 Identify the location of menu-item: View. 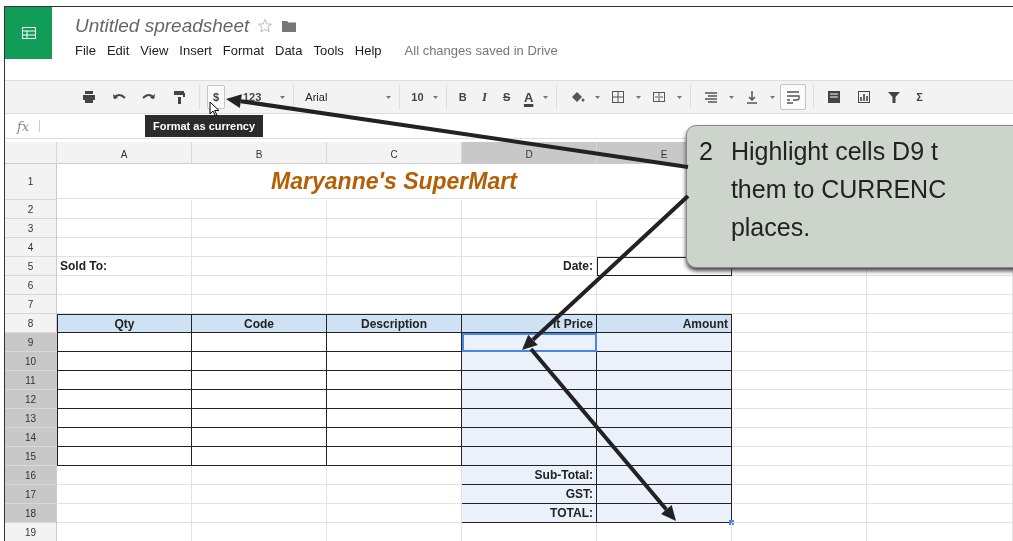
(154, 50).